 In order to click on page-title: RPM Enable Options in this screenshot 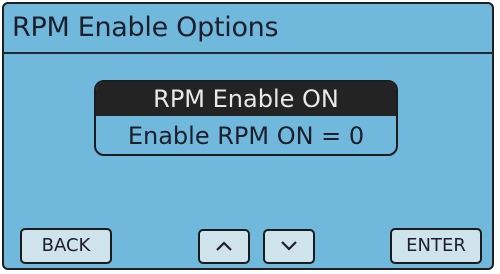, I will do `click(145, 27)`.